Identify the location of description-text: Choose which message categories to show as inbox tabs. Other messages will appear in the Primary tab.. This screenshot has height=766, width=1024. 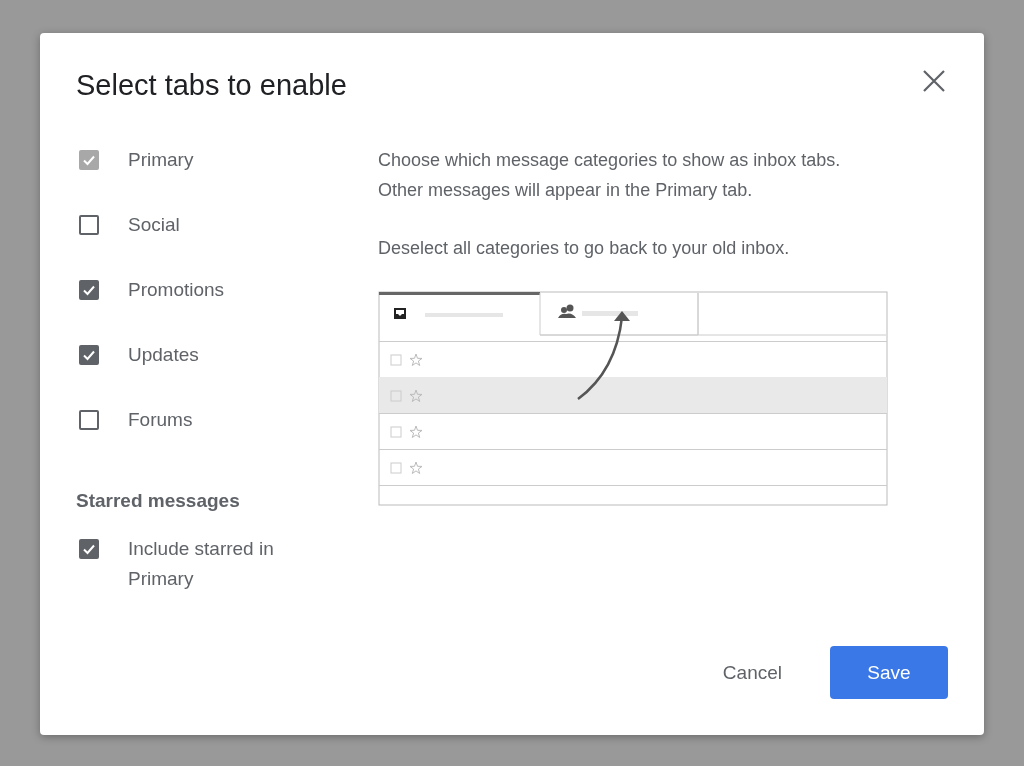
(610, 175).